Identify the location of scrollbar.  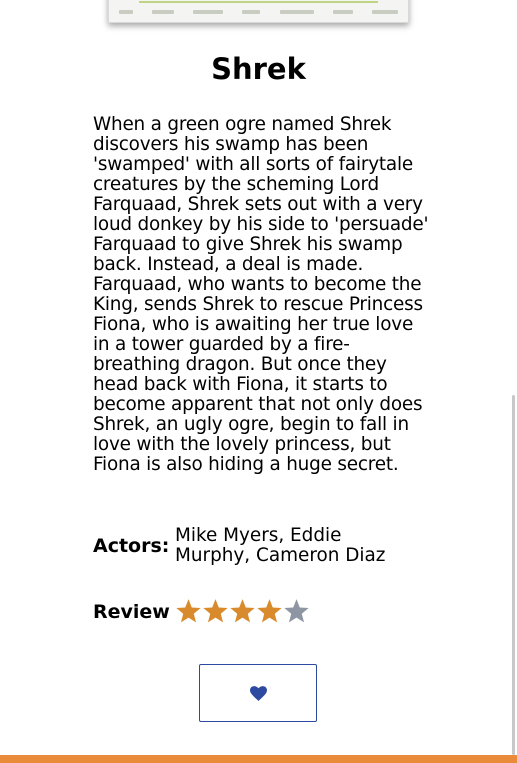
(513, 575).